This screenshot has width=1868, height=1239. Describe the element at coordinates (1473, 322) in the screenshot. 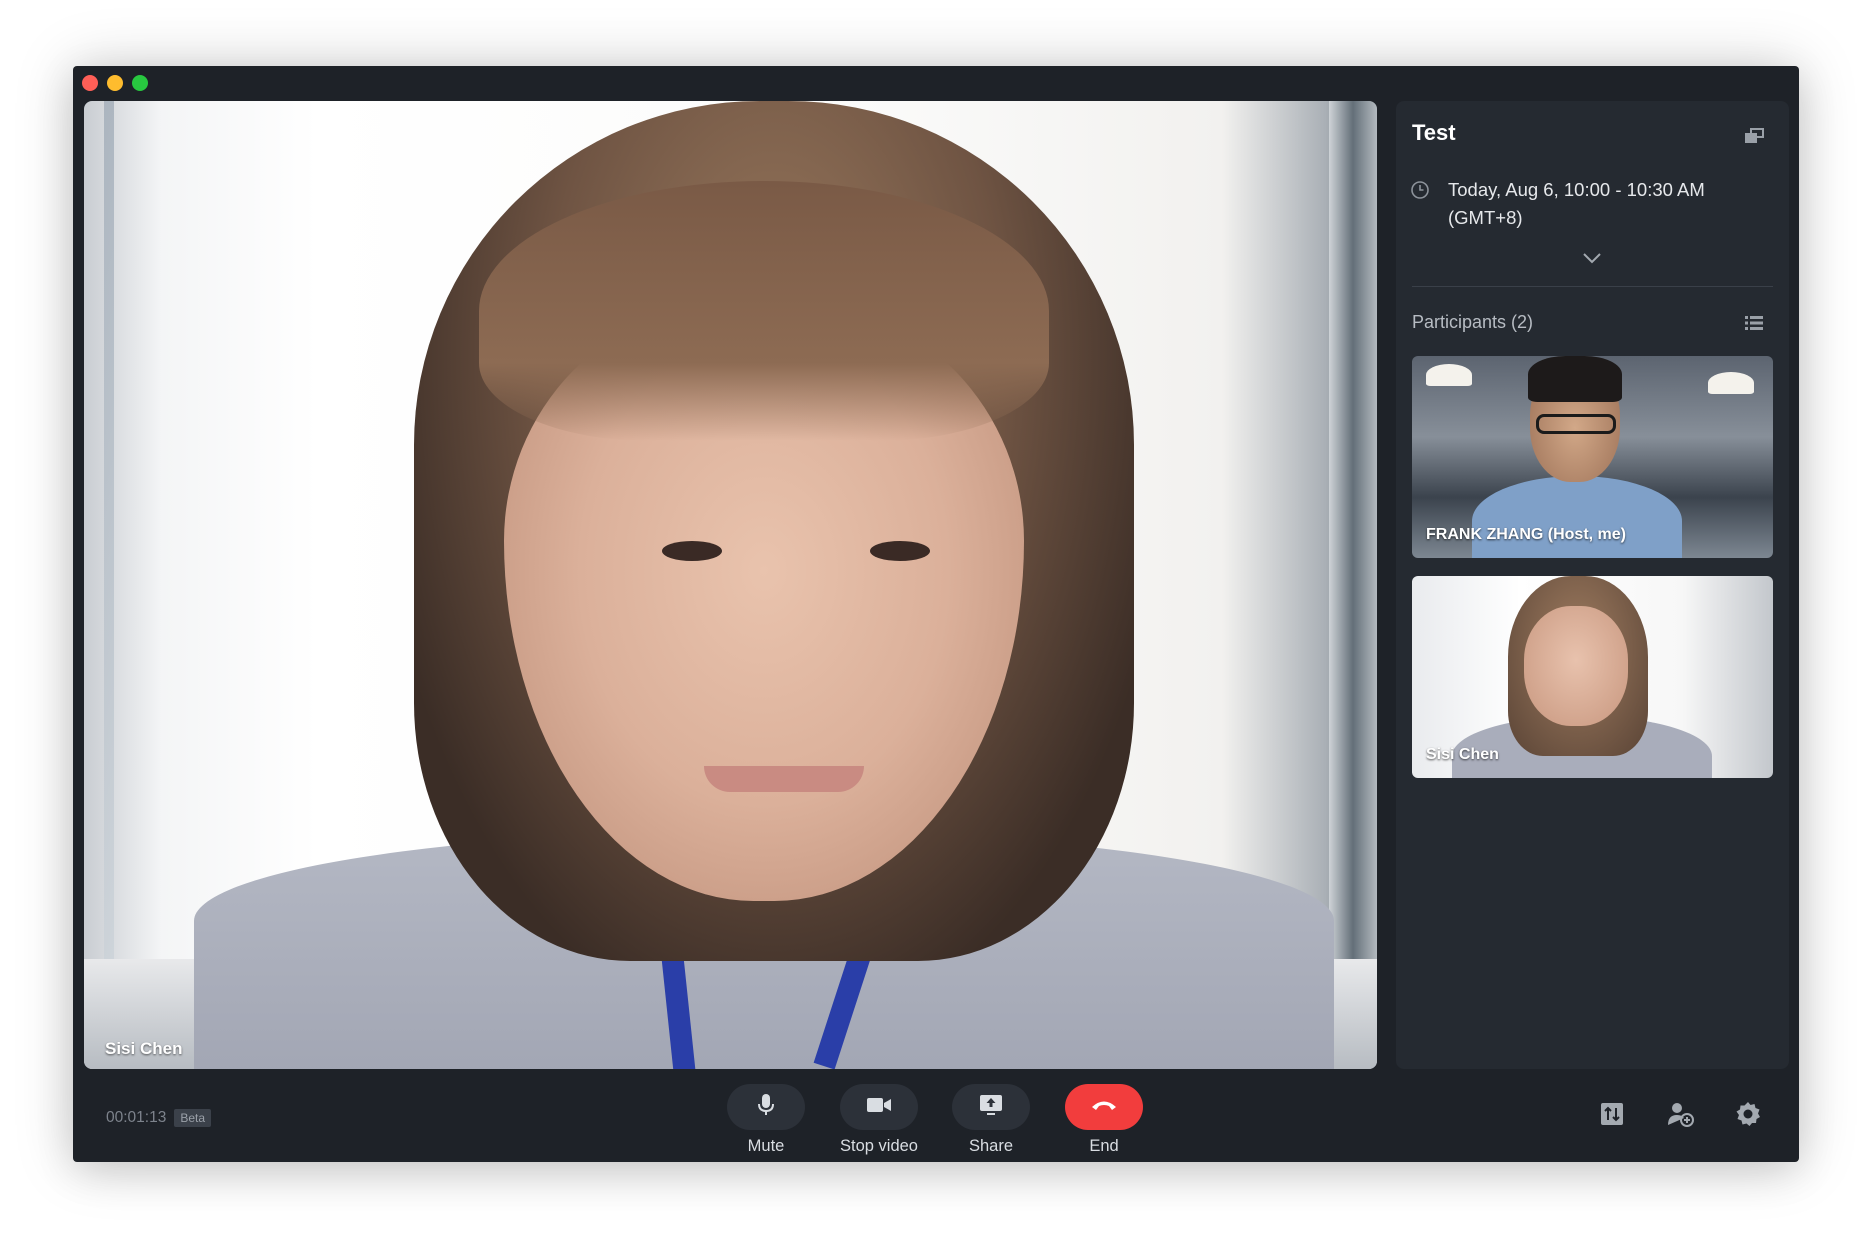

I see `participants-label: Participants (2)` at that location.